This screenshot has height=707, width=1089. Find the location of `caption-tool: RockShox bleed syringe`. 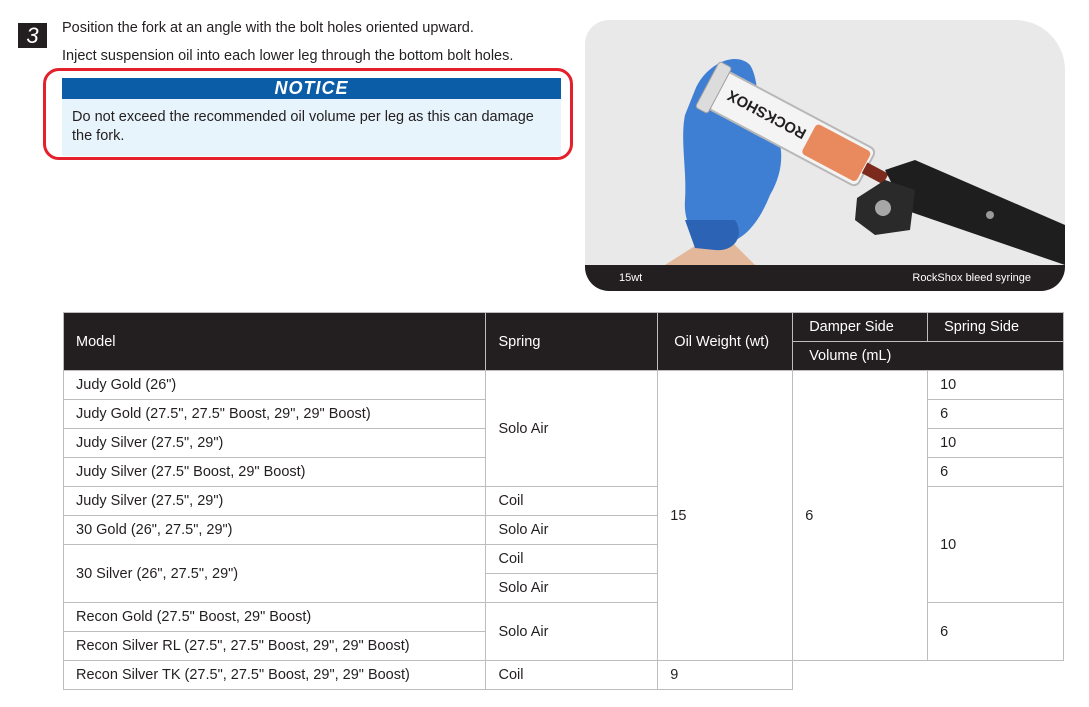

caption-tool: RockShox bleed syringe is located at coordinates (971, 278).